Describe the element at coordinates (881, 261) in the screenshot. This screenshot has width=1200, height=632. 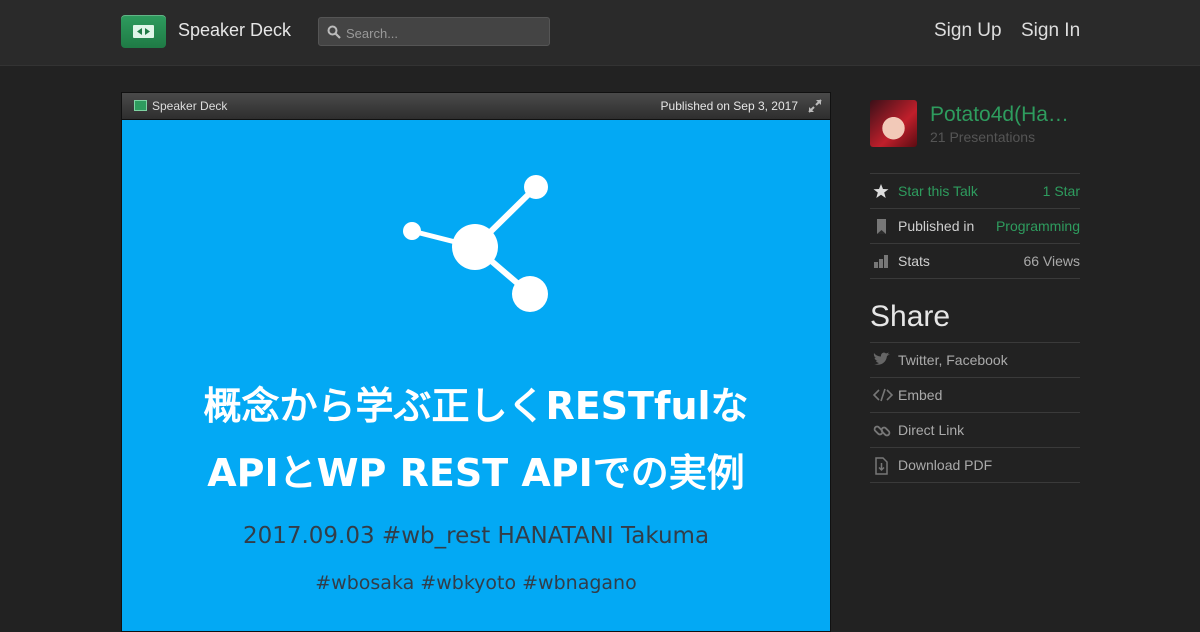
I see `bar-chart-icon` at that location.